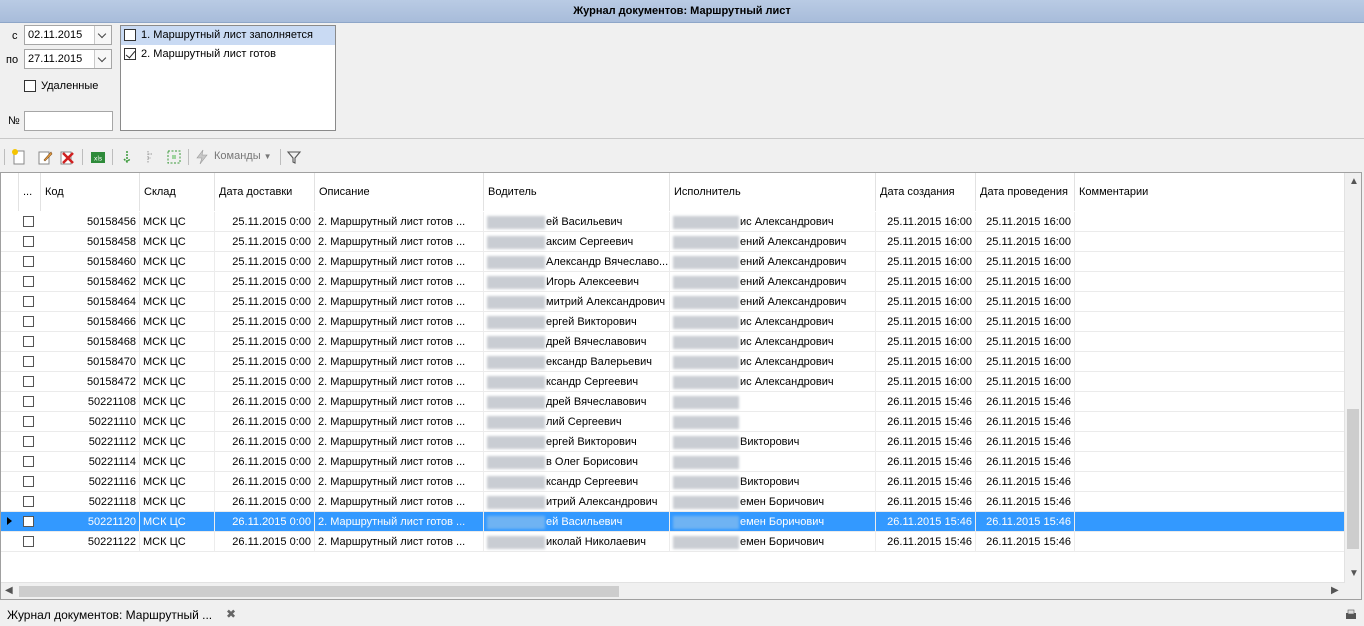  I want to click on cell-warehouse: МСК ЦС, so click(177, 482).